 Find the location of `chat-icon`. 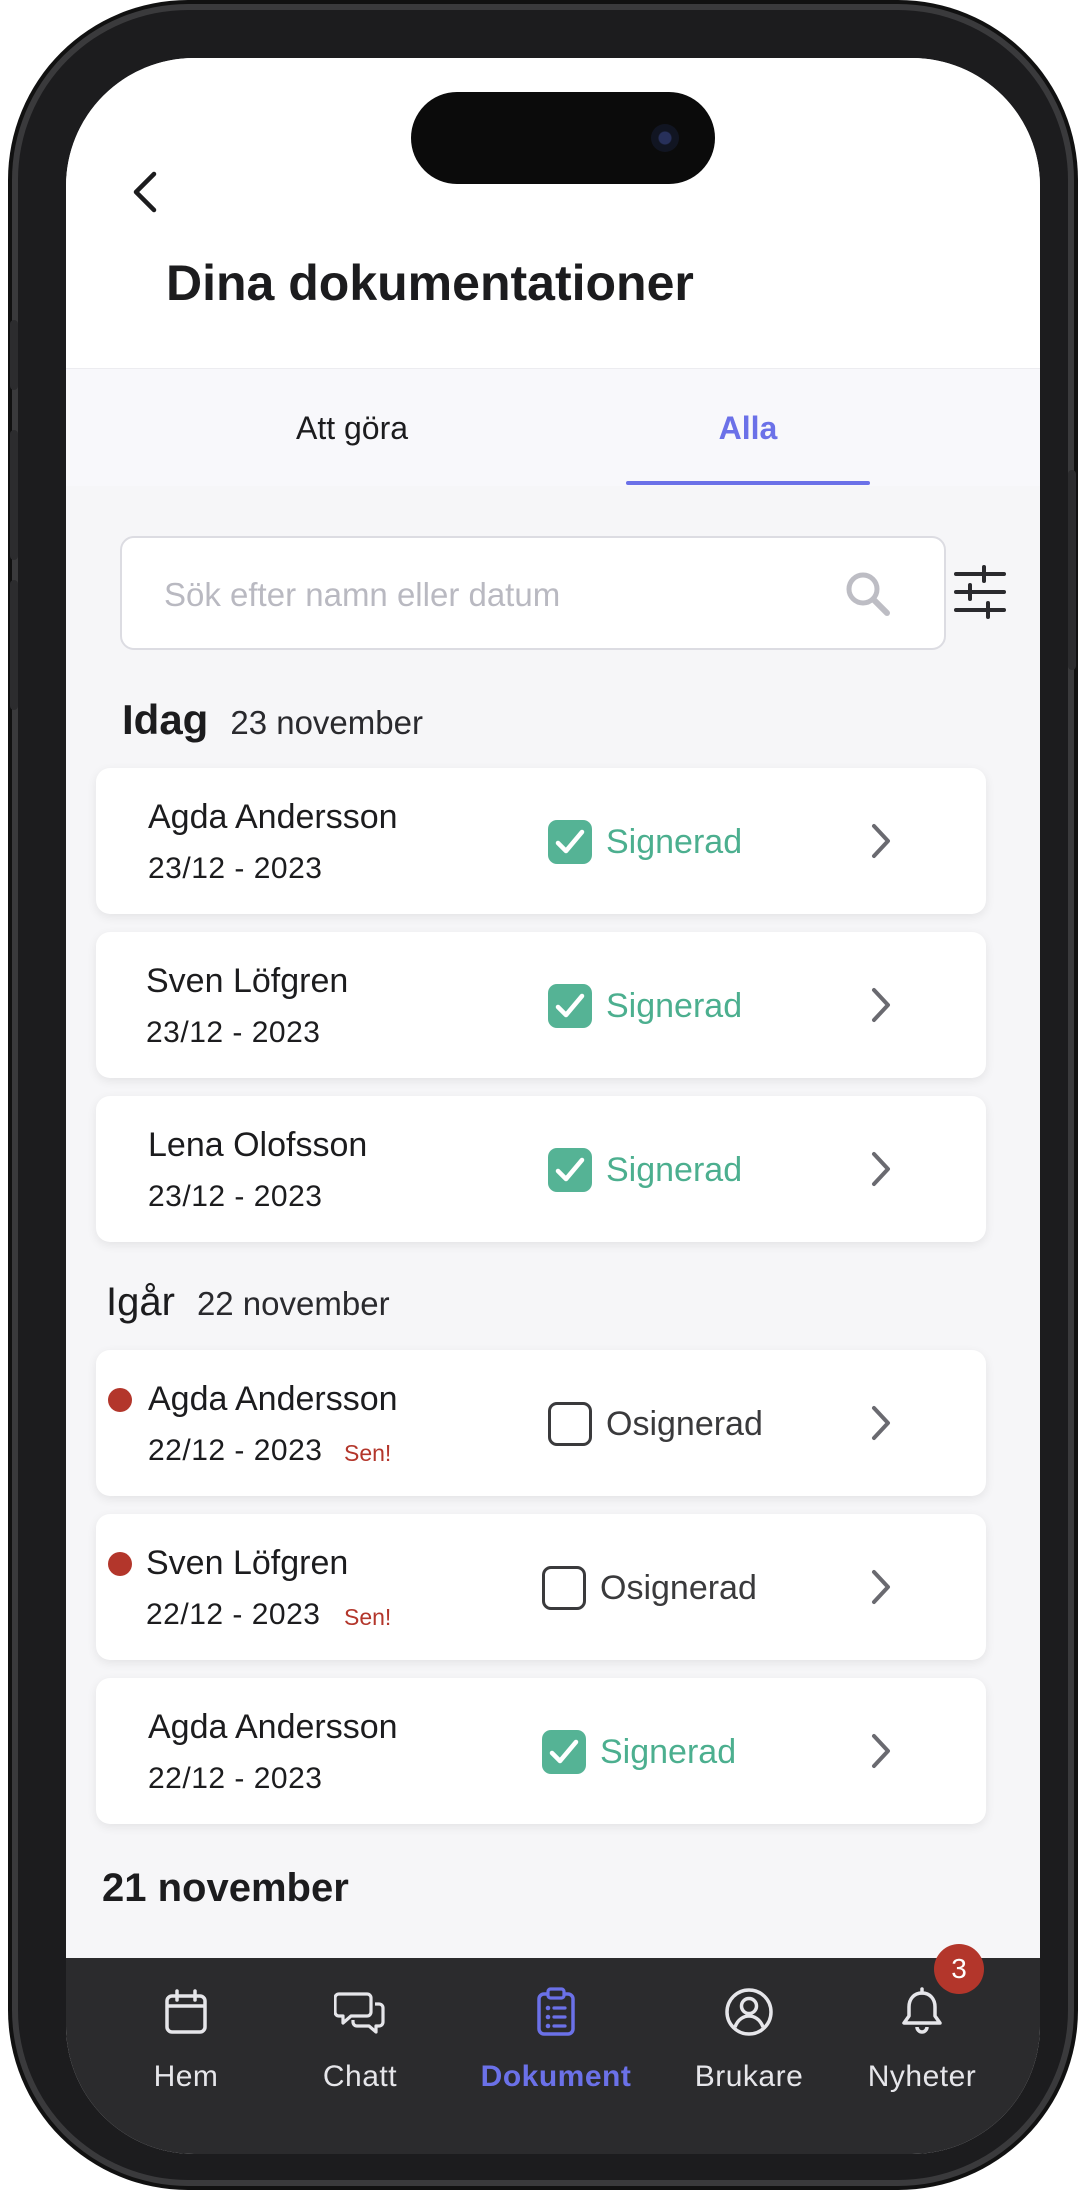

chat-icon is located at coordinates (359, 2013).